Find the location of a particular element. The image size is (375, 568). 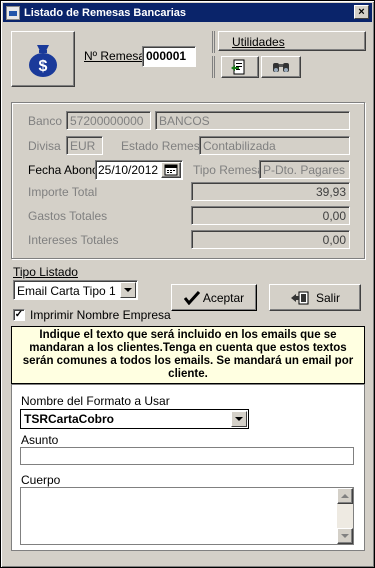

title-bar: Listado de Remesas Bancarias × is located at coordinates (187, 12).